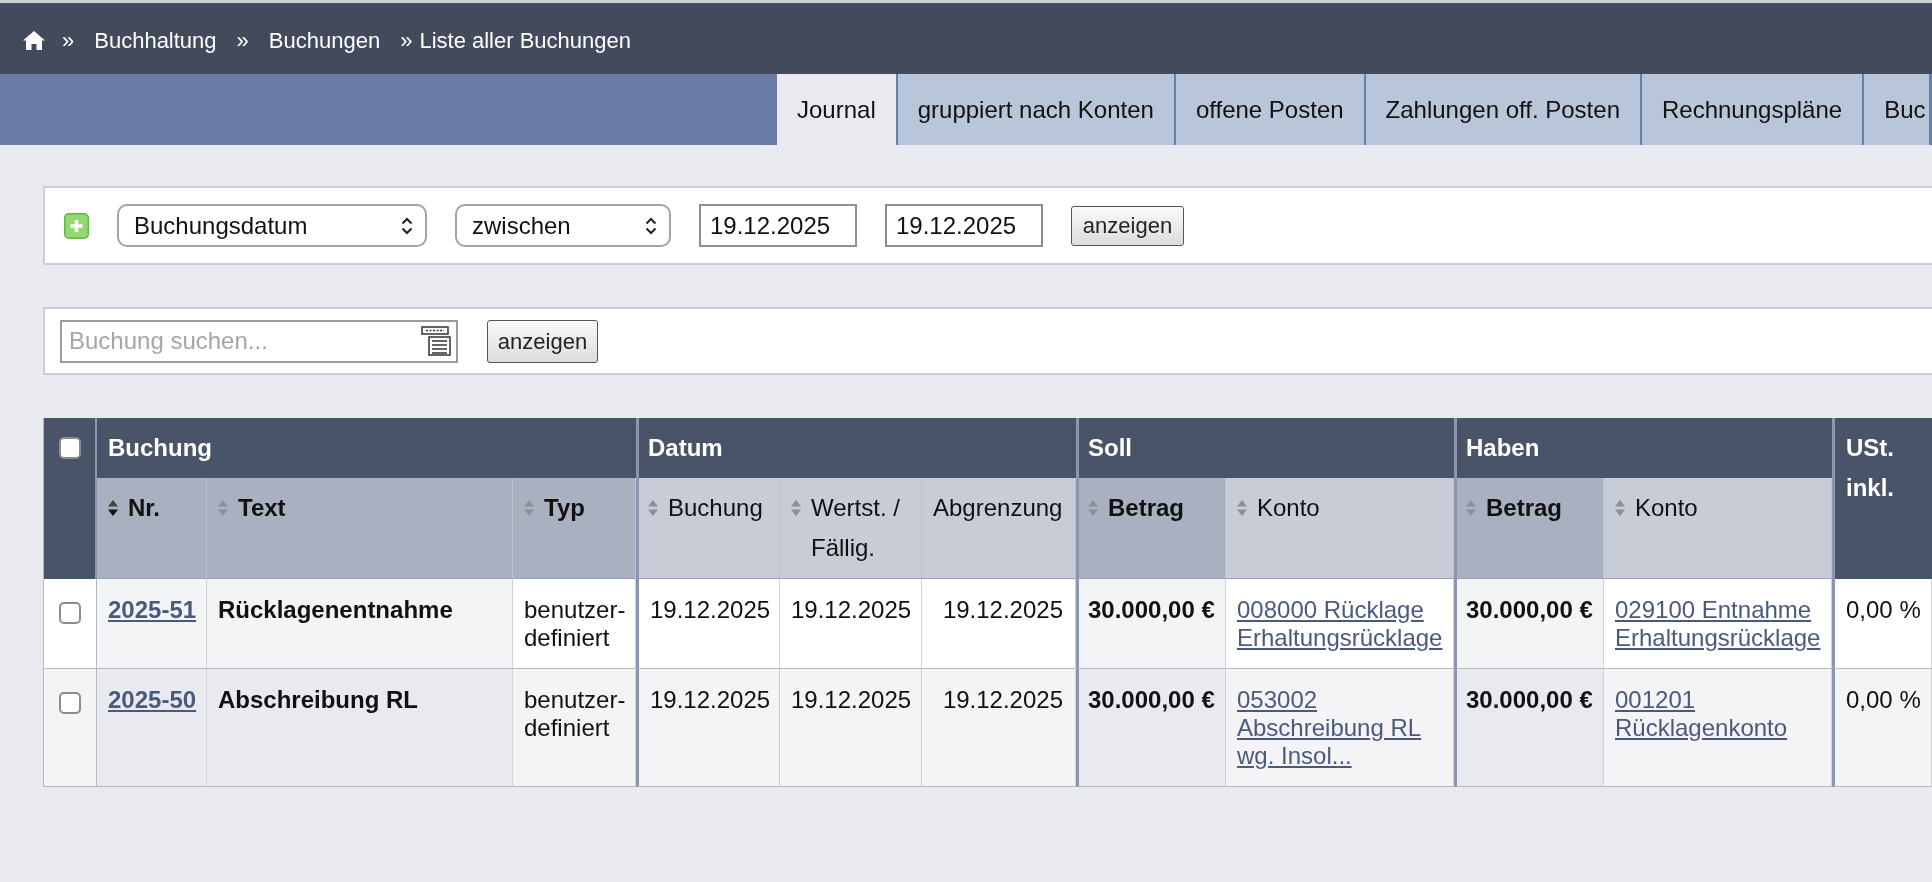 The width and height of the screenshot is (1932, 882). Describe the element at coordinates (999, 528) in the screenshot. I see `column-header: Abgrenzung` at that location.